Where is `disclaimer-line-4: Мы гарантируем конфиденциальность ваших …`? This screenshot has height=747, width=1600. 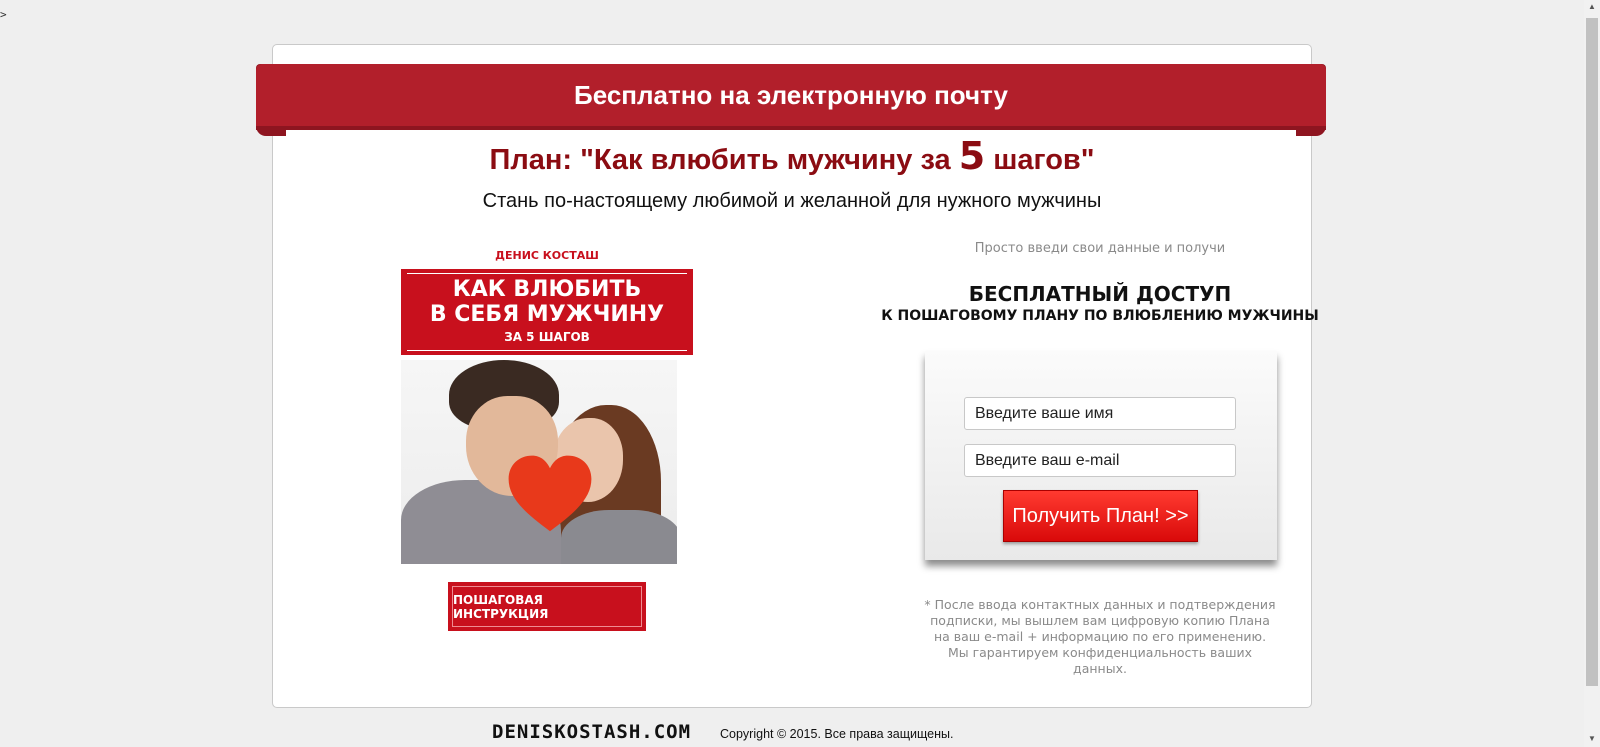 disclaimer-line-4: Мы гарантируем конфиденциальность ваших … is located at coordinates (1100, 660).